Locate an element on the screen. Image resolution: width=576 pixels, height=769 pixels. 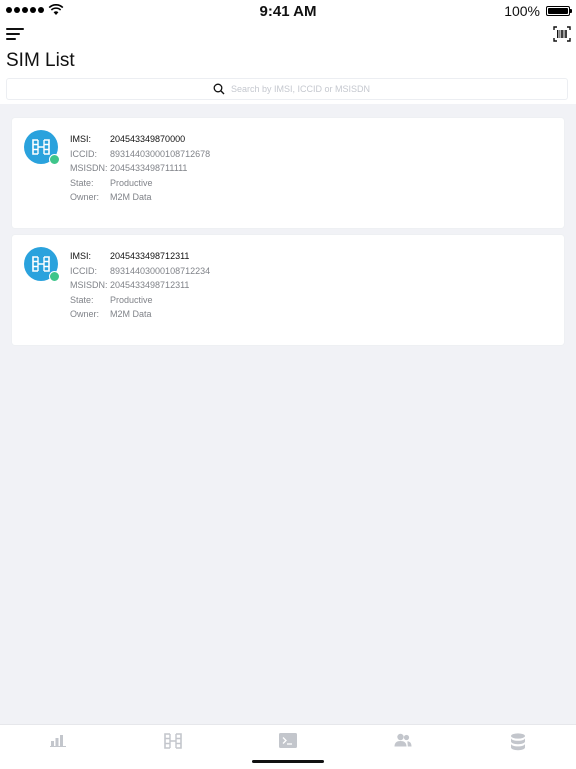
imsi-value: 204543349870000 is located at coordinates (148, 139).